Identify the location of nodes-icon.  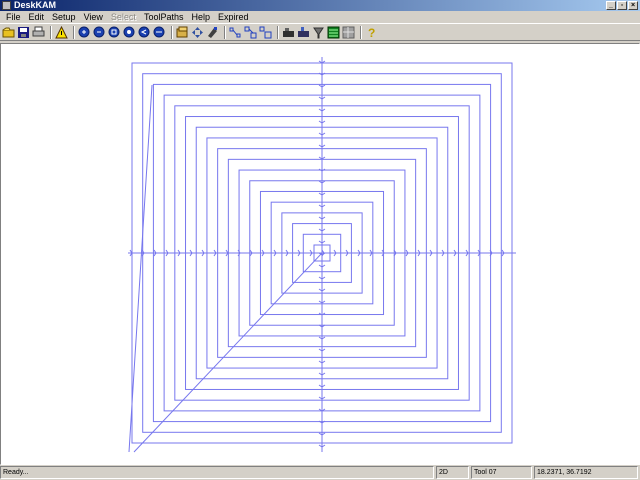
(235, 32).